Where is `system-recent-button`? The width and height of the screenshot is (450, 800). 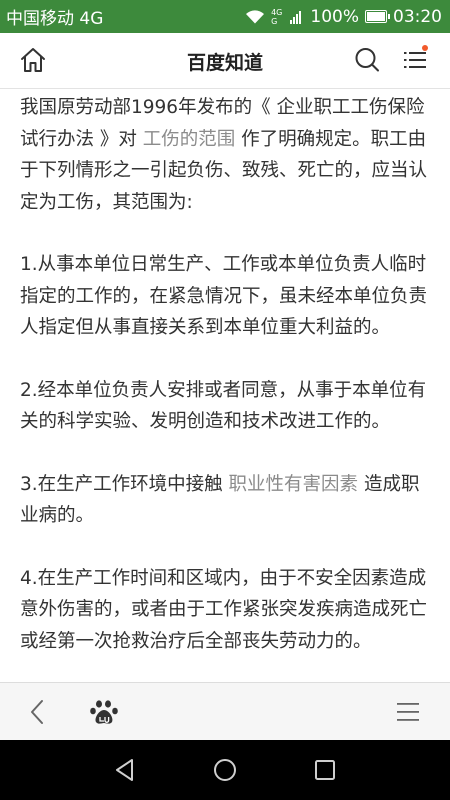
system-recent-button is located at coordinates (325, 770).